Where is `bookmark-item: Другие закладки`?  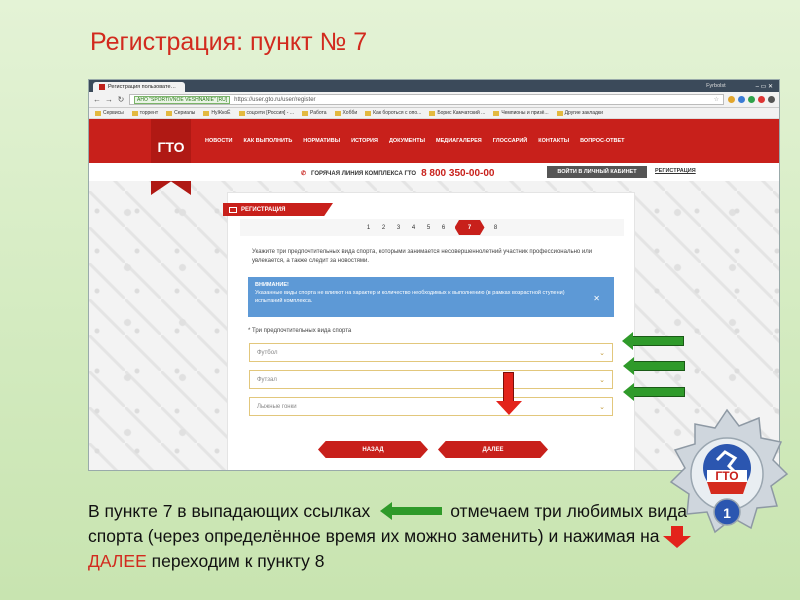
bookmark-item: Другие закладки is located at coordinates (579, 113).